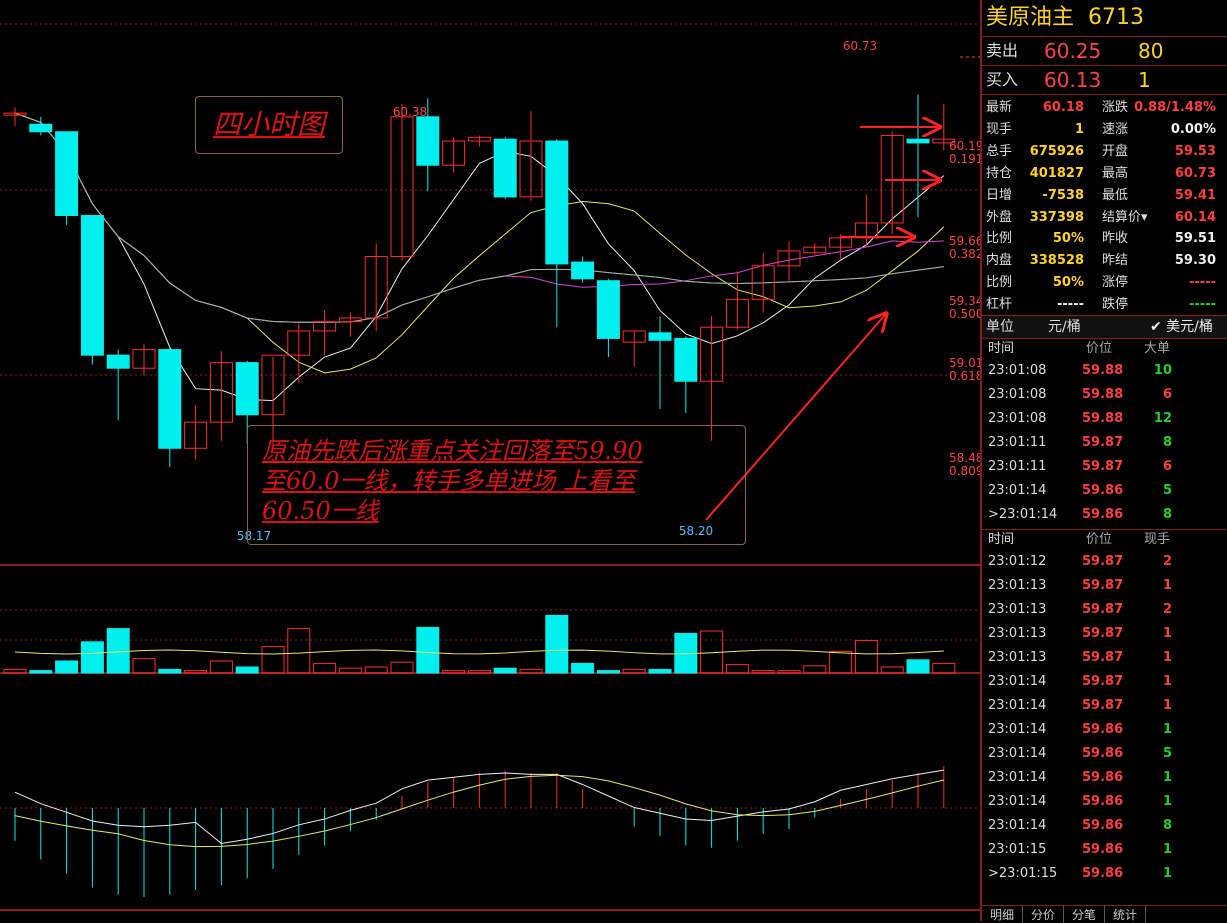  What do you see at coordinates (1017, 801) in the screenshot?
I see `row-time: 23:01:14` at bounding box center [1017, 801].